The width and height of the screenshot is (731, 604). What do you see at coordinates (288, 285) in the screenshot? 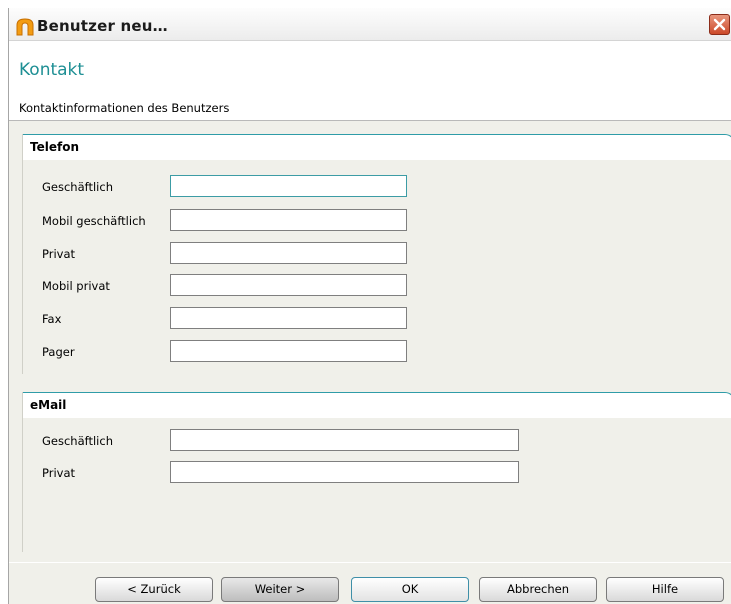
I see `telefon-mobil-privat-input` at bounding box center [288, 285].